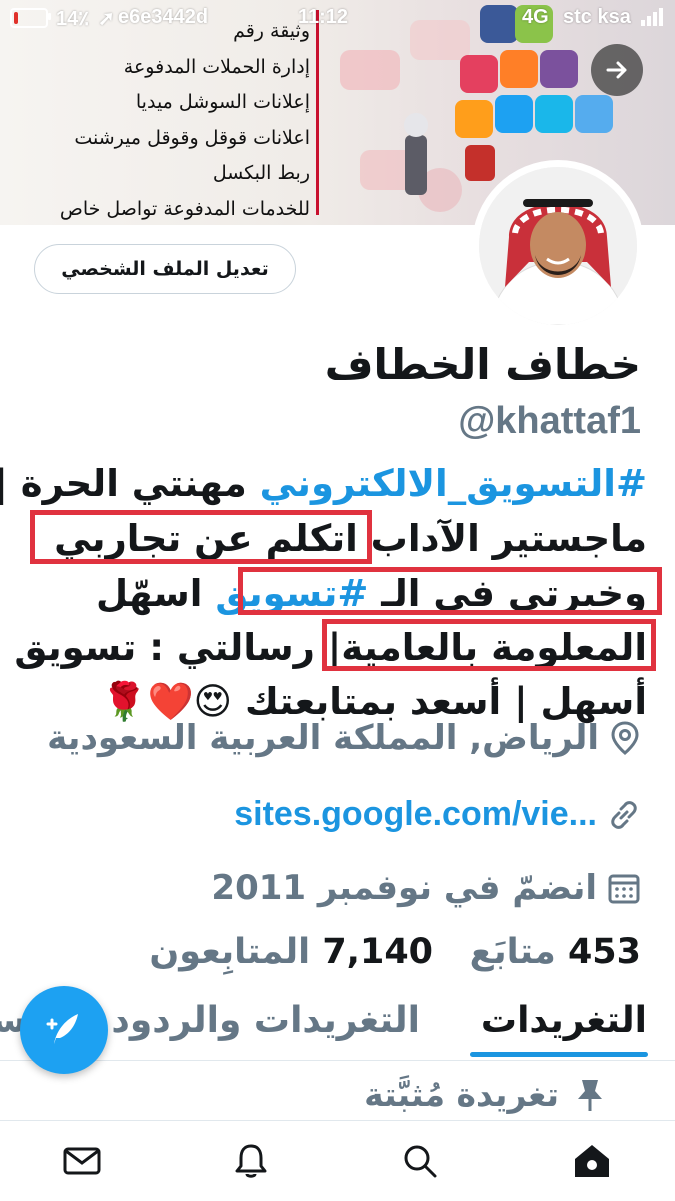 This screenshot has width=675, height=1201. I want to click on bell-icon, so click(251, 1161).